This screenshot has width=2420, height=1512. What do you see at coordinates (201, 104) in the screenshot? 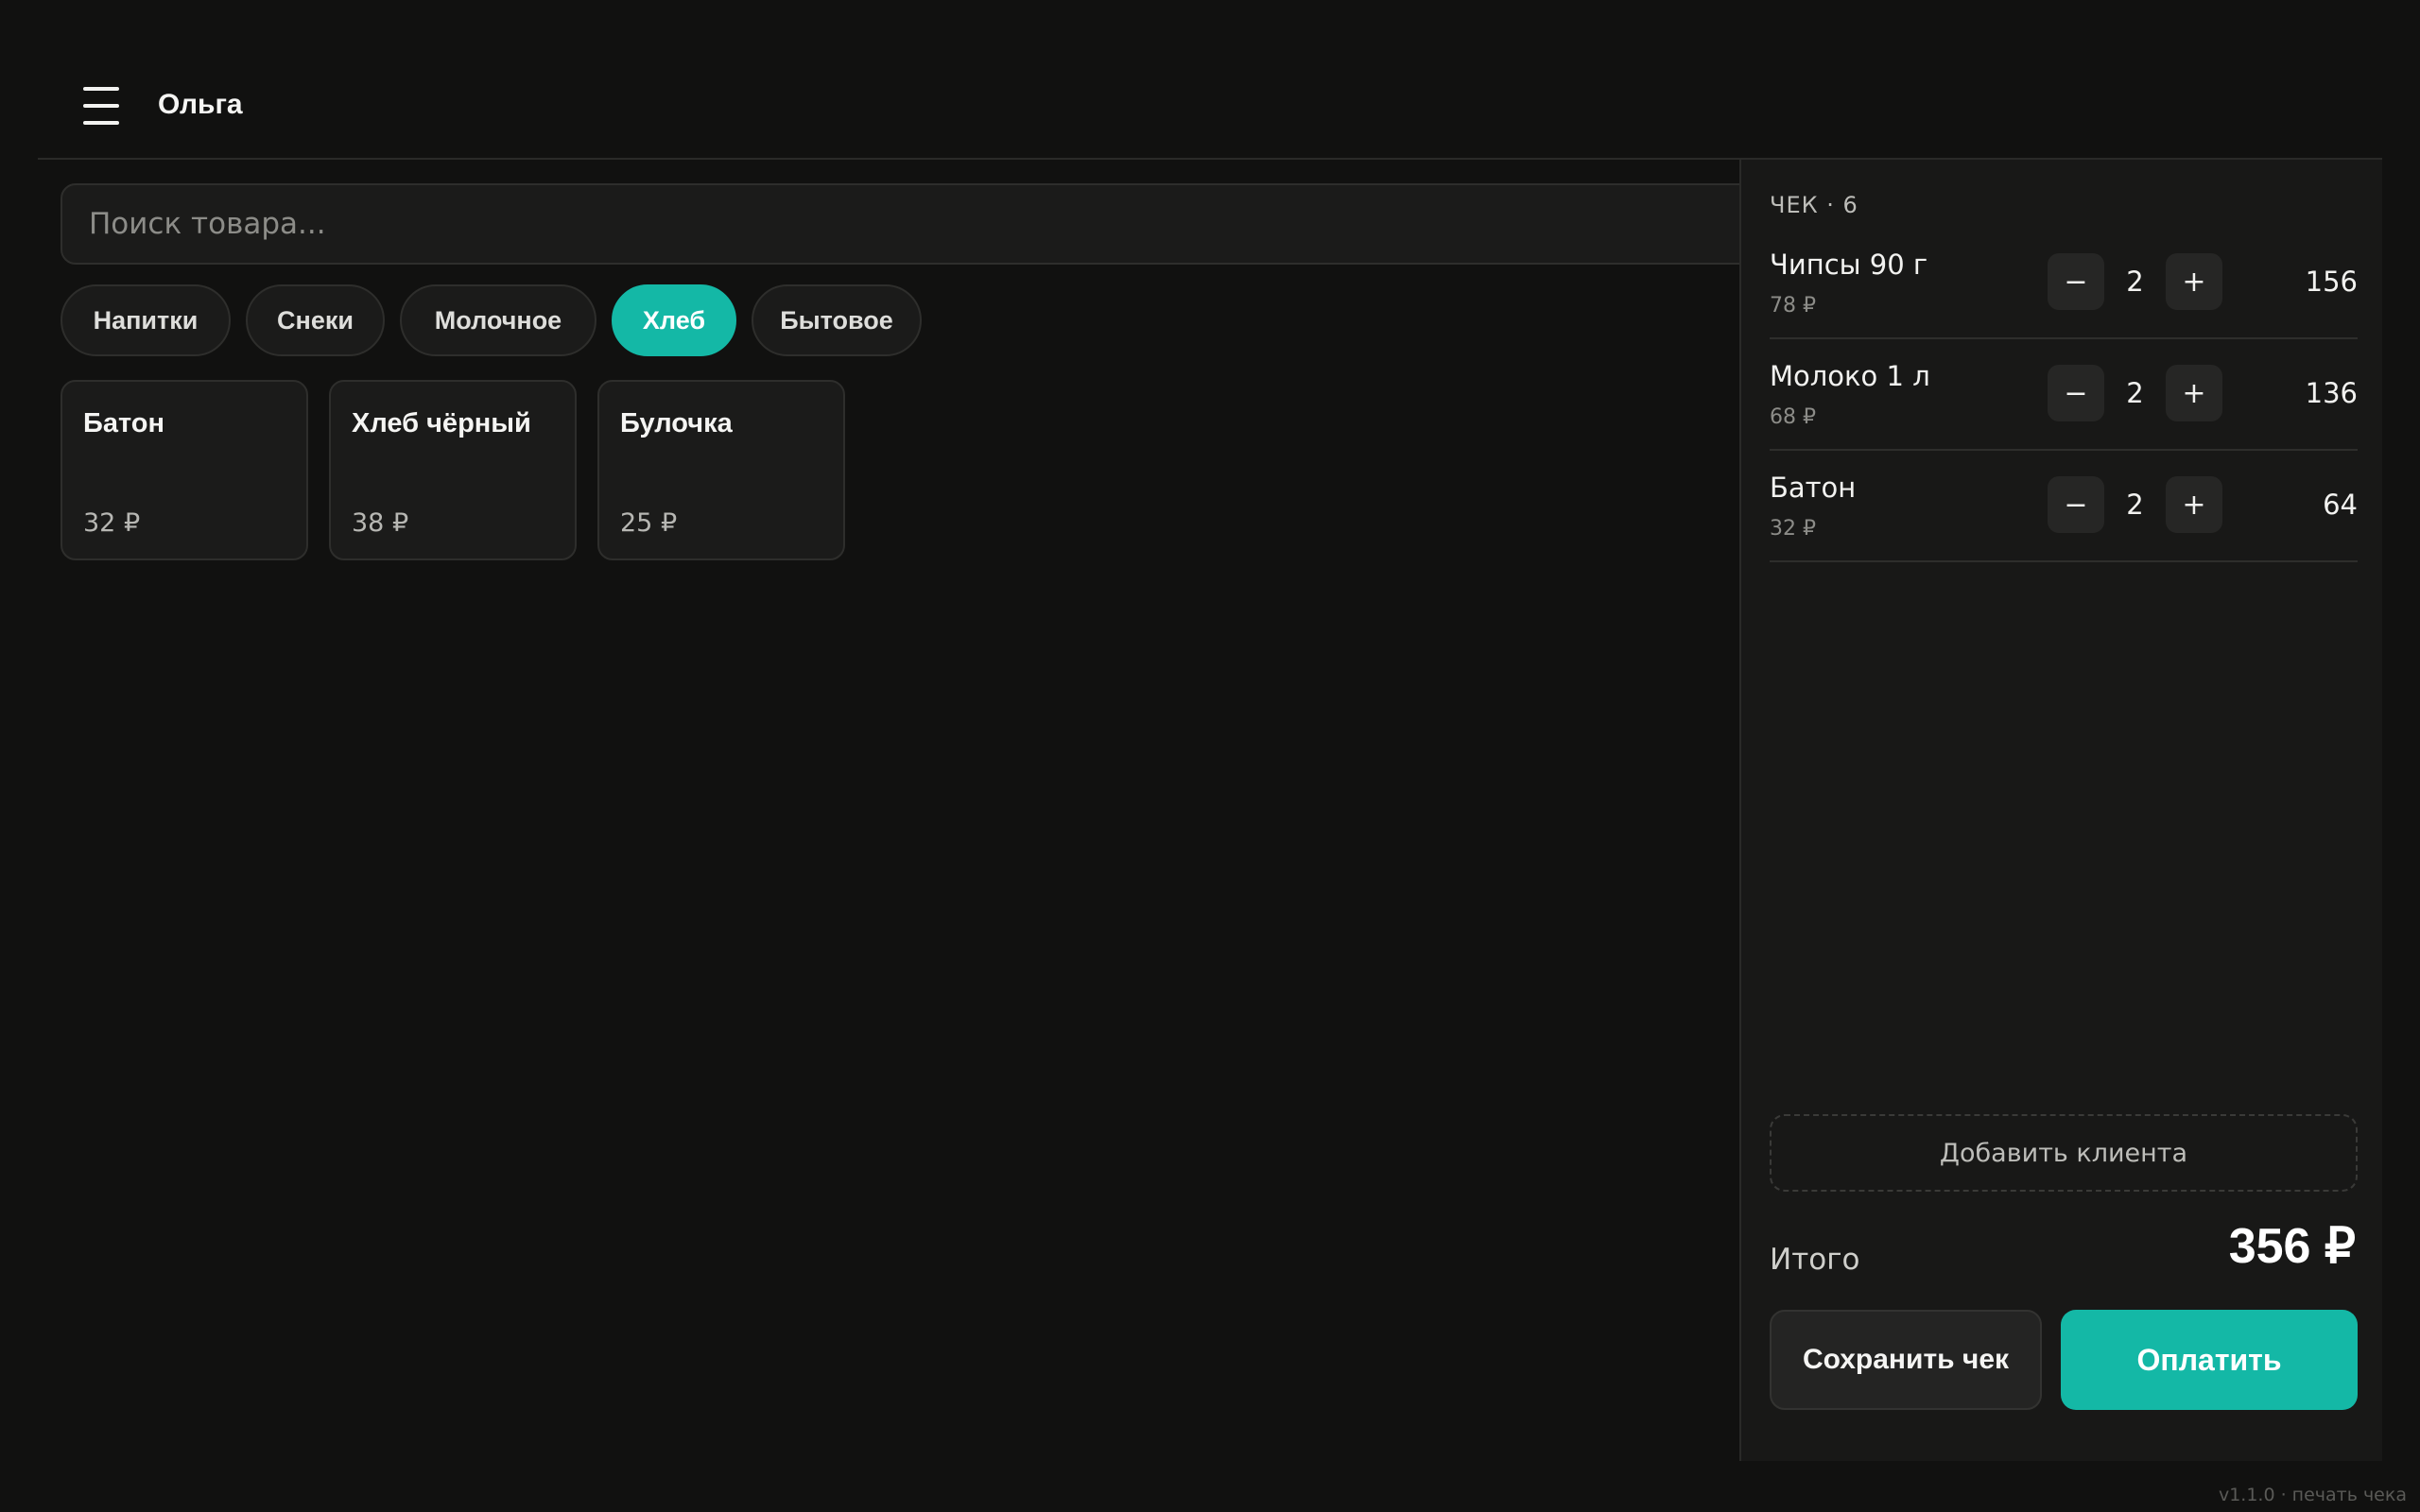
I see `cashier-name: Ольга` at bounding box center [201, 104].